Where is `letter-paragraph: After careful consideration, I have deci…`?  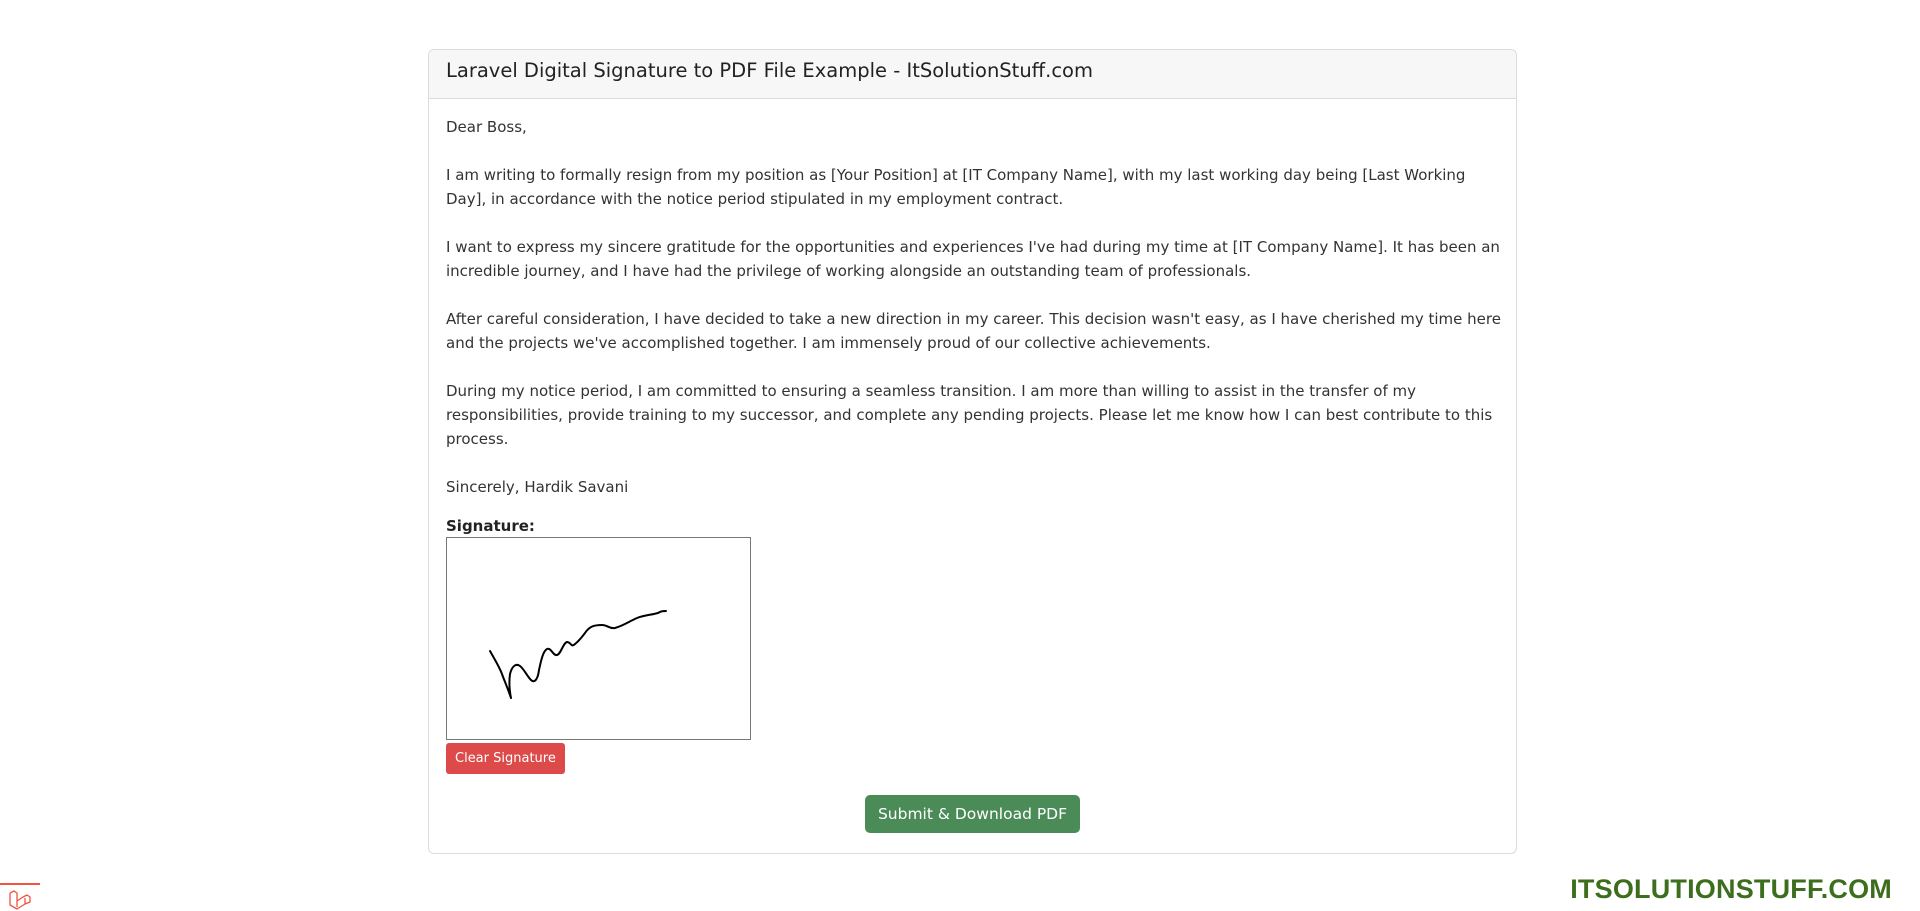
letter-paragraph: After careful consideration, I have deci… is located at coordinates (973, 331).